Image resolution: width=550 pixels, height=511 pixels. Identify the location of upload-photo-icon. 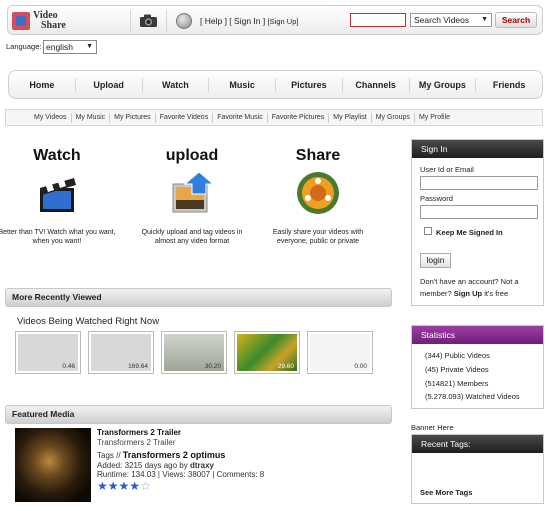
(192, 193).